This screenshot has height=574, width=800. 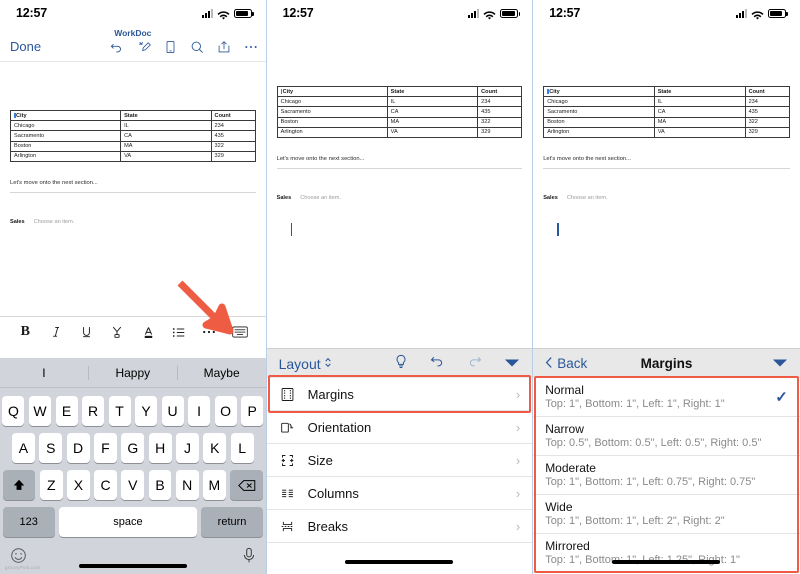 I want to click on suggestion-item: I, so click(x=44, y=373).